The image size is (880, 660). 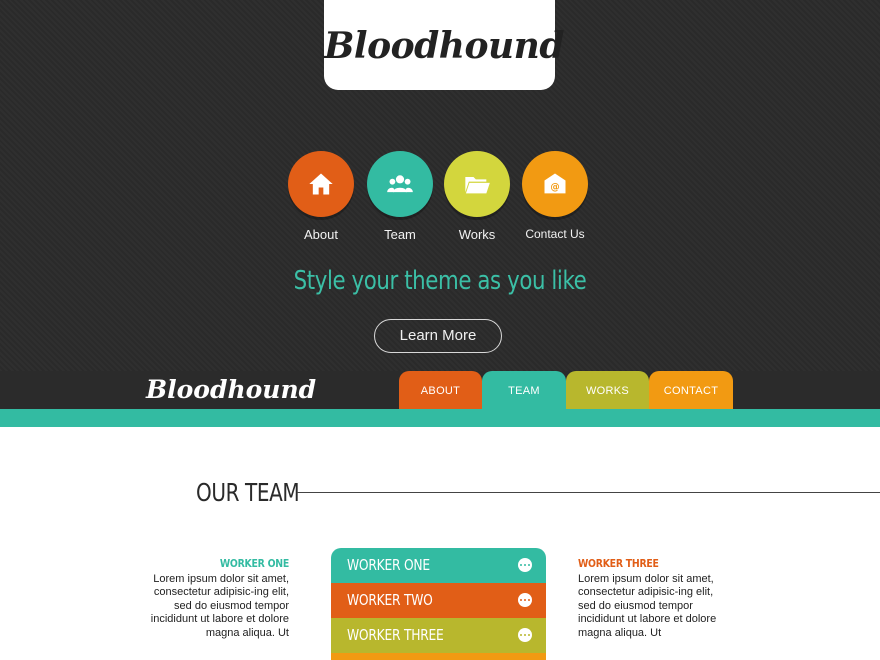 What do you see at coordinates (438, 565) in the screenshot?
I see `accordion-item-worker-one: WORKER ONE` at bounding box center [438, 565].